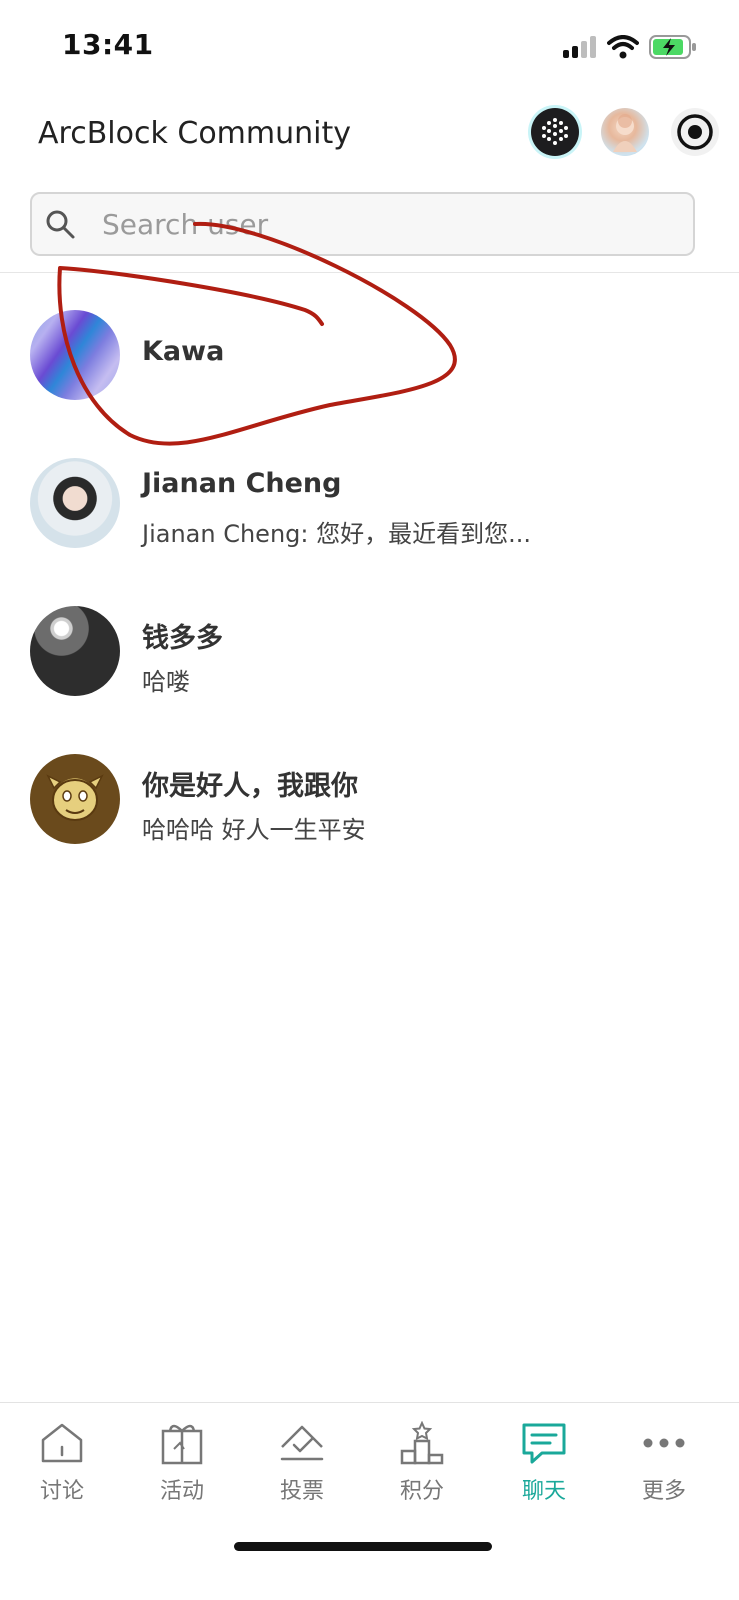  What do you see at coordinates (421, 1491) in the screenshot?
I see `nav-label: 积分` at bounding box center [421, 1491].